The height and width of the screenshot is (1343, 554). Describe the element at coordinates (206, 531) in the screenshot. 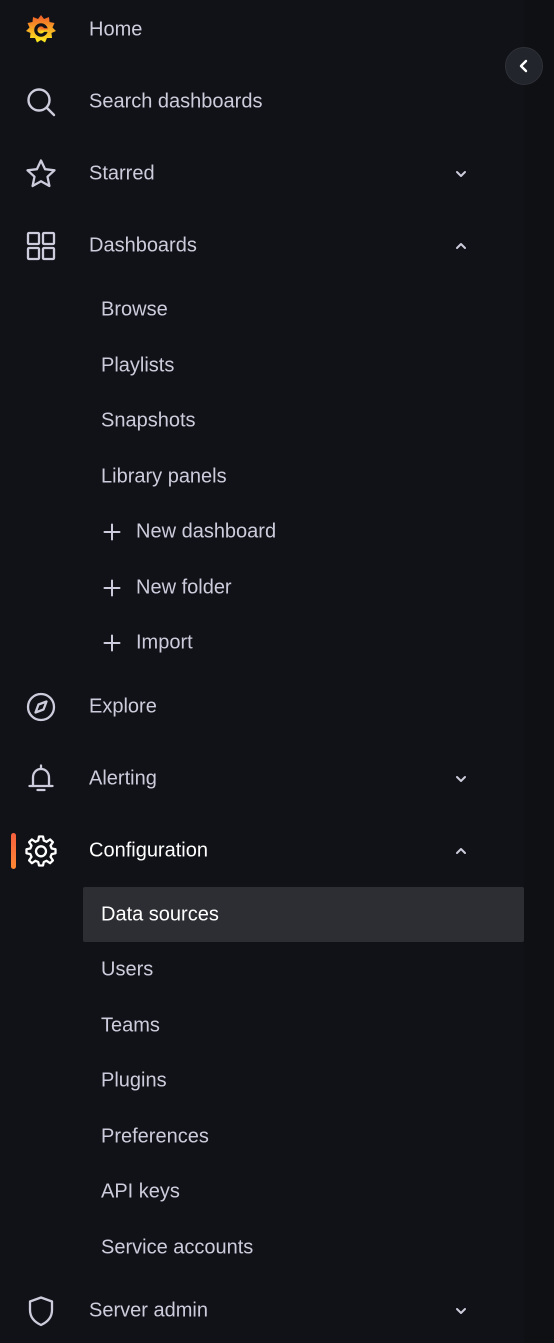

I see `sub-item-label: New dashboard` at that location.